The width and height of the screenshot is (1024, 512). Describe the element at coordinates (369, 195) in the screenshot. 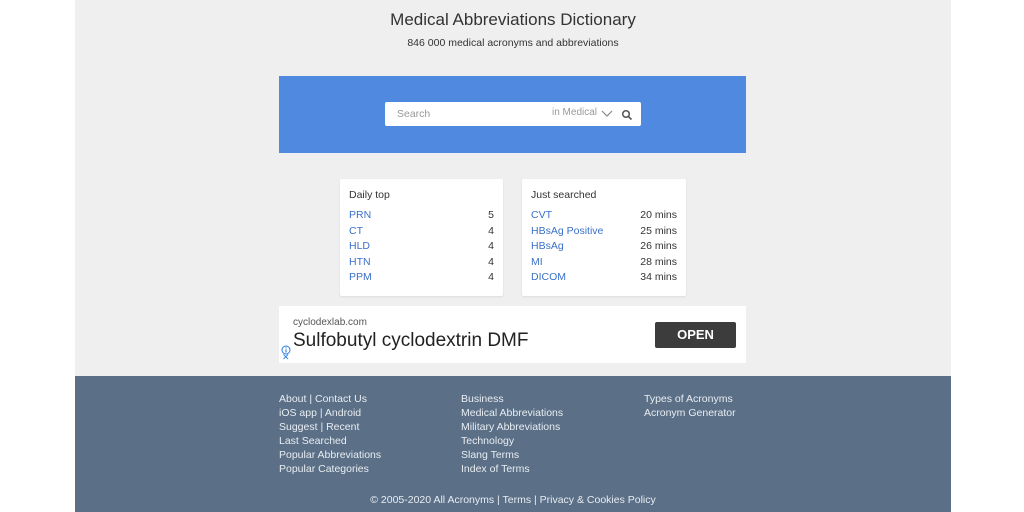

I see `daily-top-title: Daily top` at that location.